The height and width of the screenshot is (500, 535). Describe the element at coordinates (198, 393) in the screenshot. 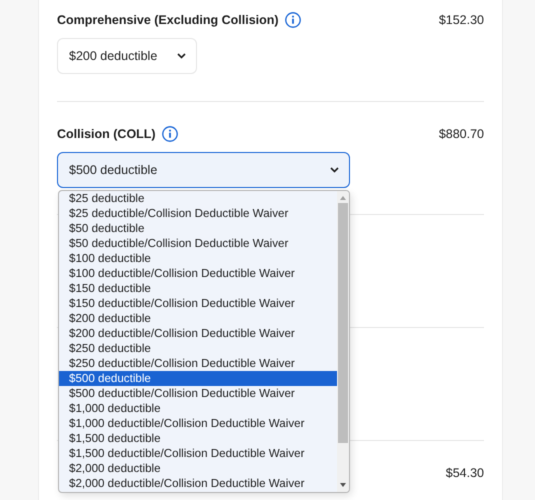

I see `dropdown-option: $500 deductible/Collision Deductible Waiver` at that location.